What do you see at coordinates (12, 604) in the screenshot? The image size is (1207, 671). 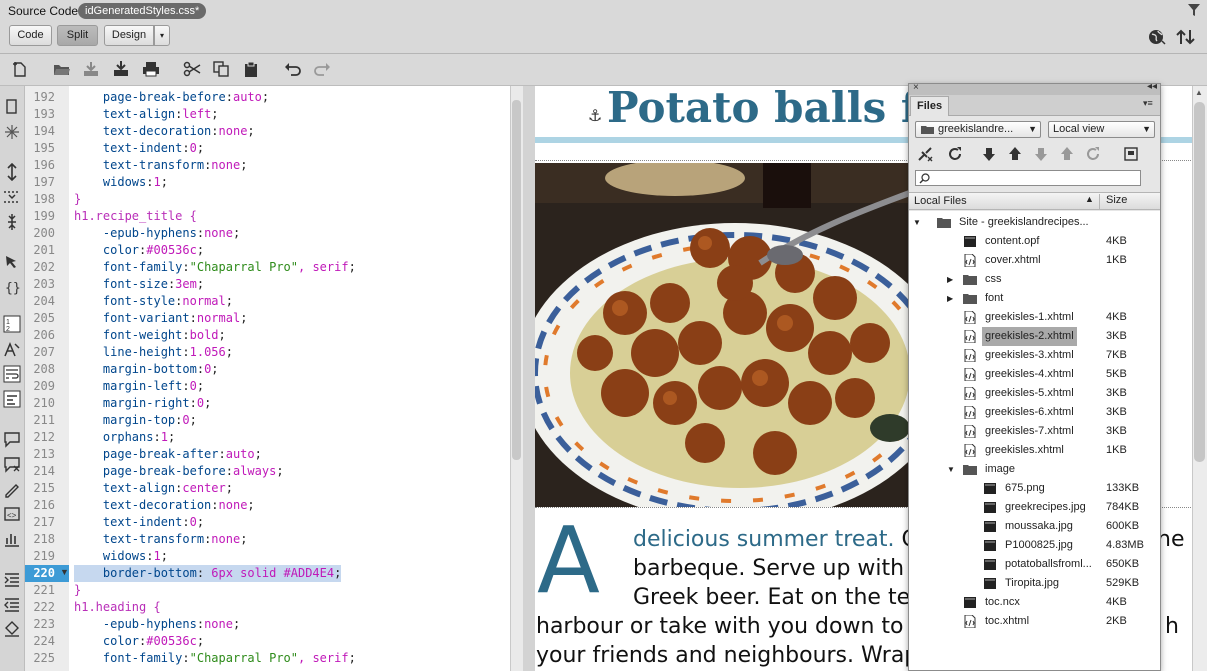 I see `outdent-code-icon` at bounding box center [12, 604].